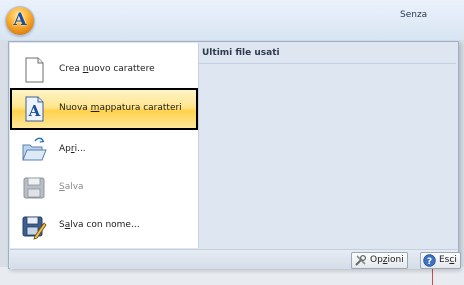 This screenshot has width=464, height=285. I want to click on recent-files-header: Ultimi file usati, so click(327, 53).